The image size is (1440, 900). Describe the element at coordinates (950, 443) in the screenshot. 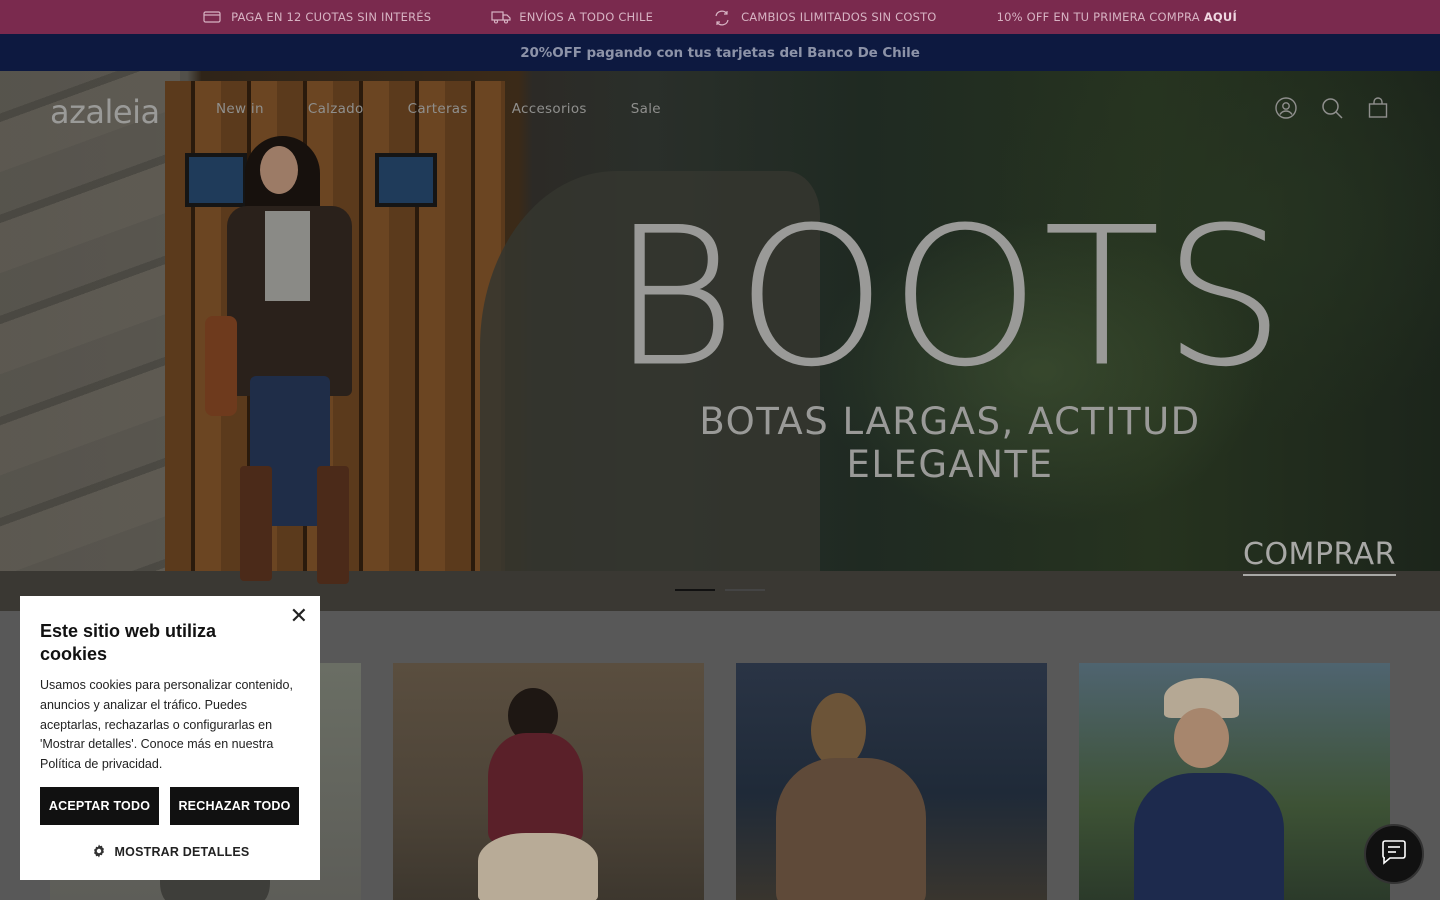

I see `hero-subtitle: BOTAS LARGAS, ACTITUD ELEGANTE` at that location.